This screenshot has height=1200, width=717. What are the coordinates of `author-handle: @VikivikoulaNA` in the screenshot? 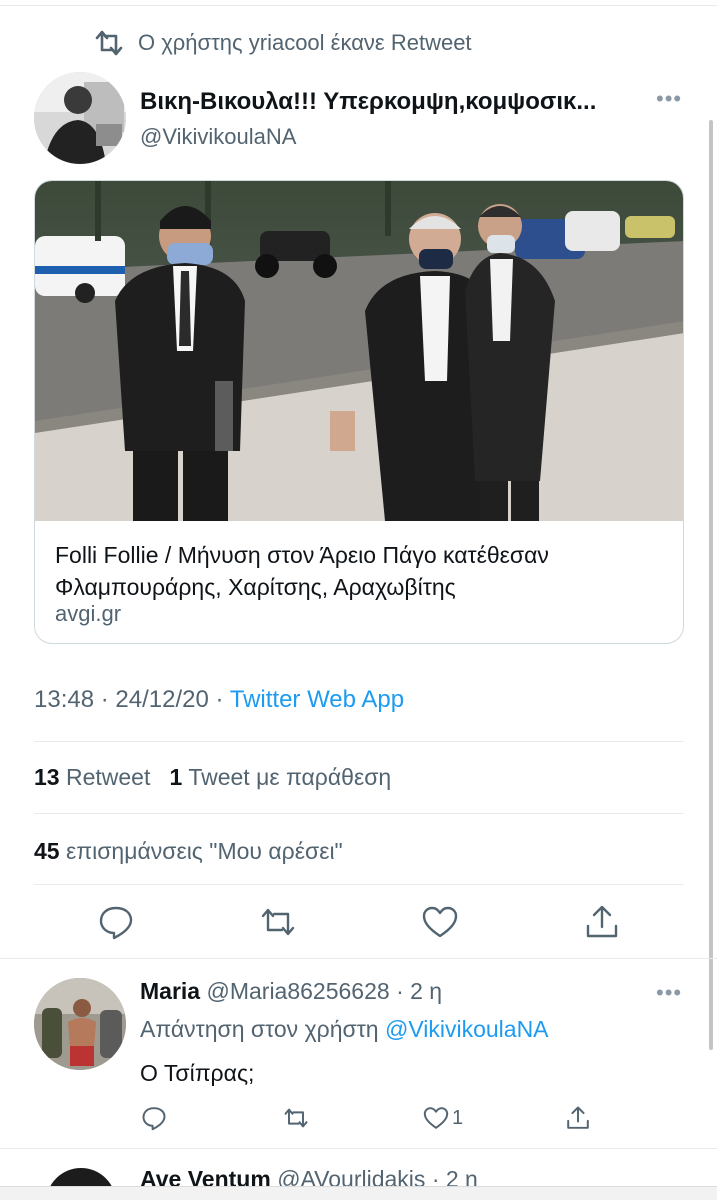 It's located at (218, 137).